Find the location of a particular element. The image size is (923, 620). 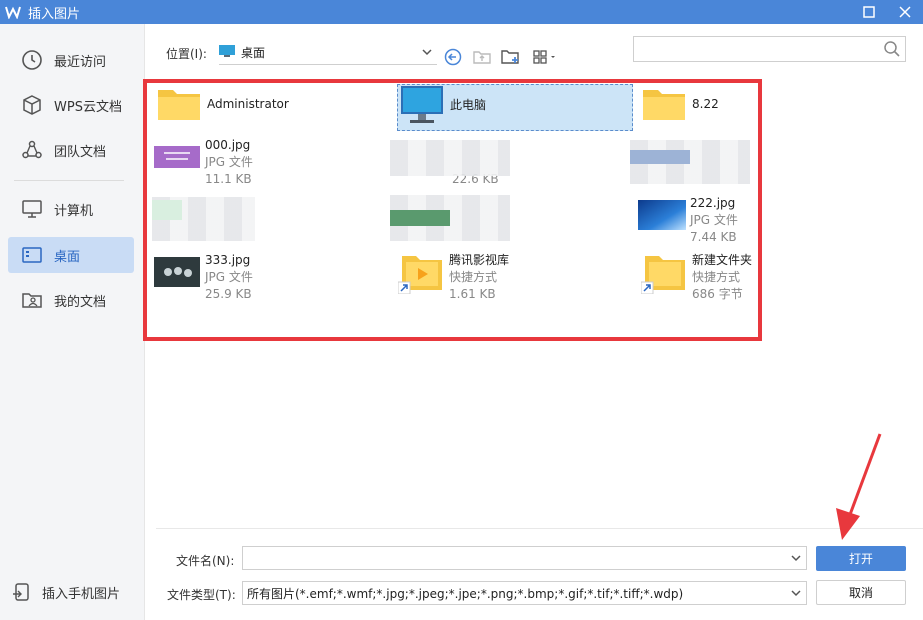

file-name: 000.jpg is located at coordinates (228, 145).